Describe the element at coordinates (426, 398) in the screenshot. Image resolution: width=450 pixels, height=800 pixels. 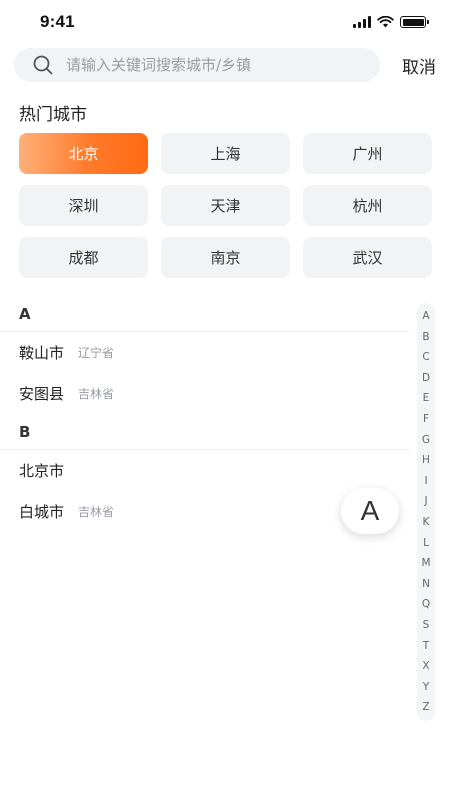
I see `index-letter: E` at that location.